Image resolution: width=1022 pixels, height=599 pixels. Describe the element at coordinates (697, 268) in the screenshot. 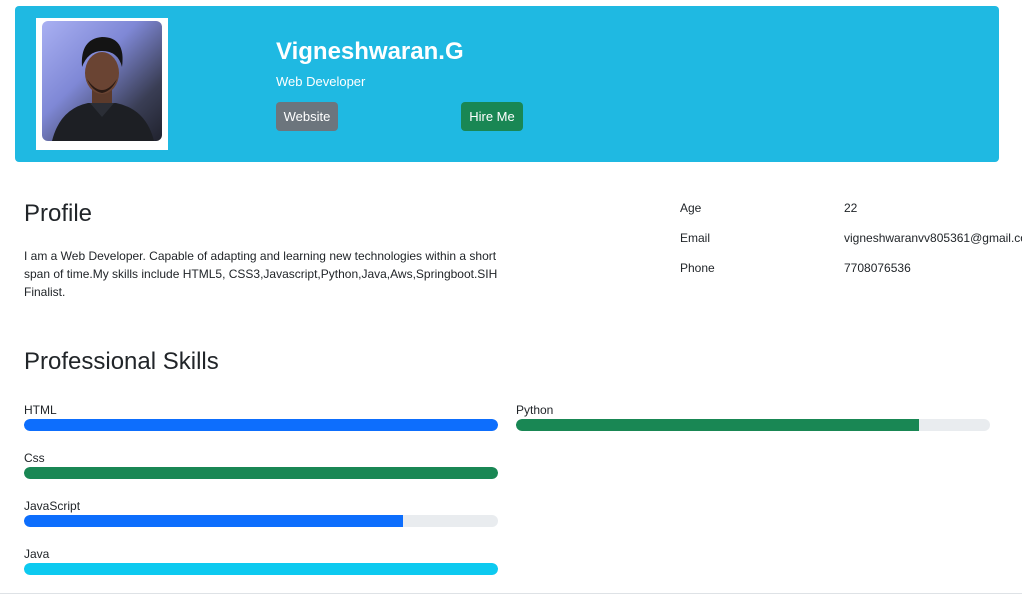

I see `detail-label: Phone` at that location.